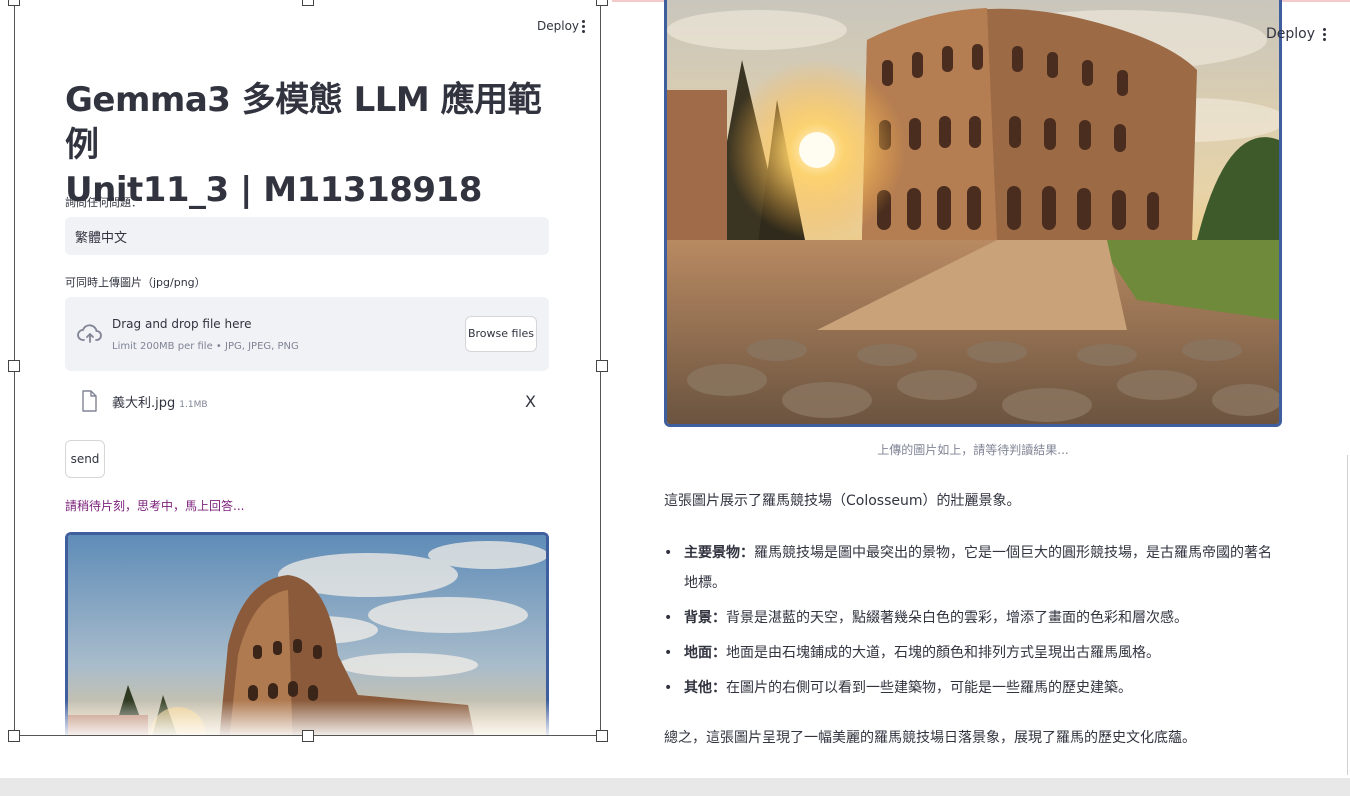 This screenshot has width=1350, height=796. Describe the element at coordinates (501, 334) in the screenshot. I see `browse-files-button: Browse files` at that location.